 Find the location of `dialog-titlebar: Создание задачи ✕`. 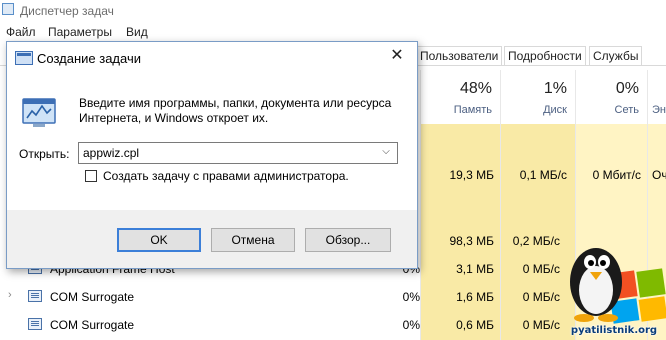

dialog-titlebar: Создание задачи ✕ is located at coordinates (212, 57).